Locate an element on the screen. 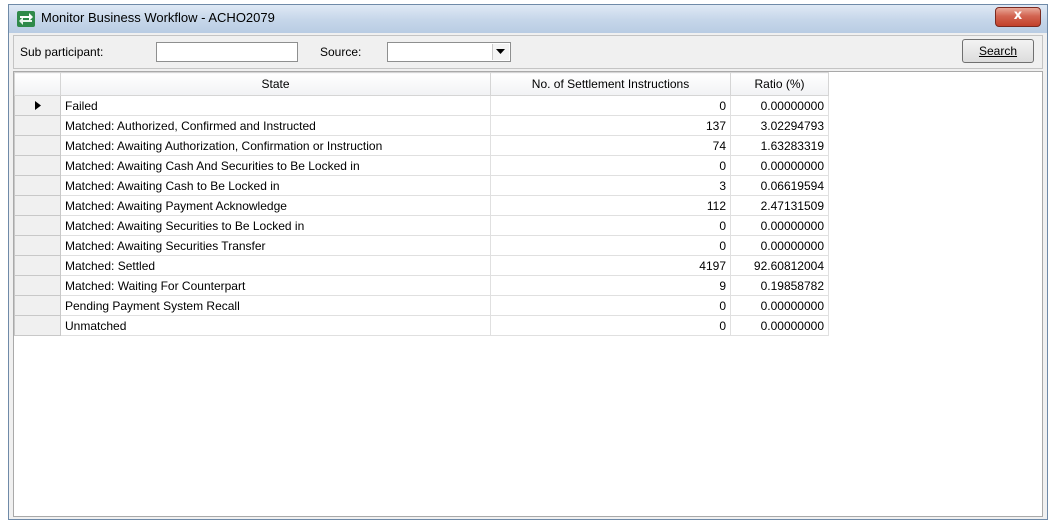 The width and height of the screenshot is (1056, 524). table-row: Matched: Settled 4197 92.60812004 is located at coordinates (421, 265).